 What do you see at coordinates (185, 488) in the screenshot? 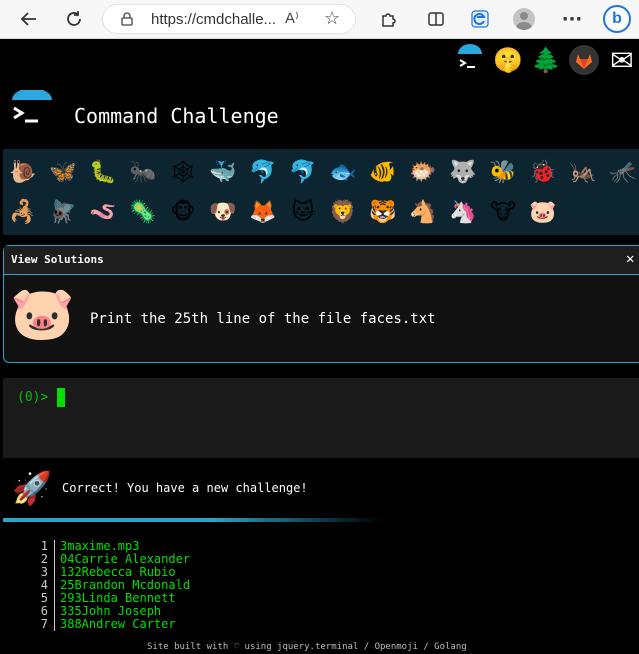
I see `result-message: Correct! You have a new challenge!` at bounding box center [185, 488].